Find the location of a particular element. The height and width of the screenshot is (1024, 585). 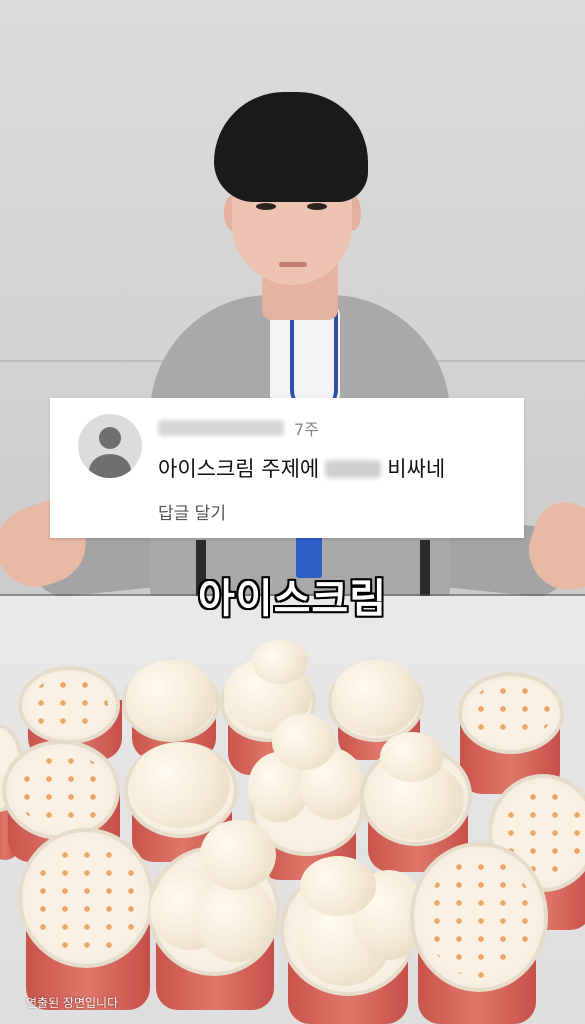

comment-card: 7주 아이스크림 주제에 비싸네 답글 달기 is located at coordinates (287, 468).